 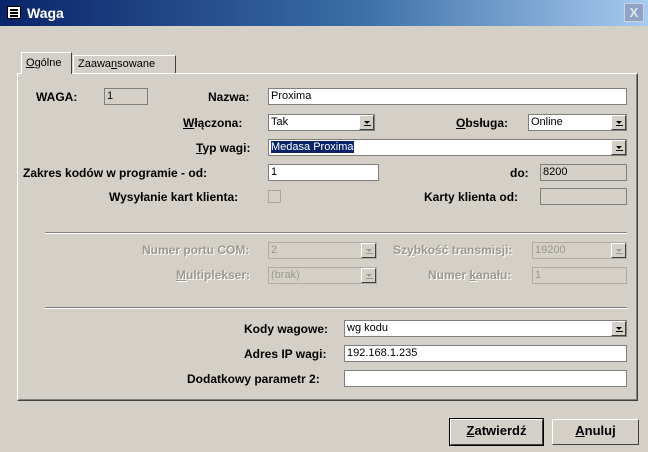 What do you see at coordinates (410, 250) in the screenshot?
I see `speed-accel: y` at bounding box center [410, 250].